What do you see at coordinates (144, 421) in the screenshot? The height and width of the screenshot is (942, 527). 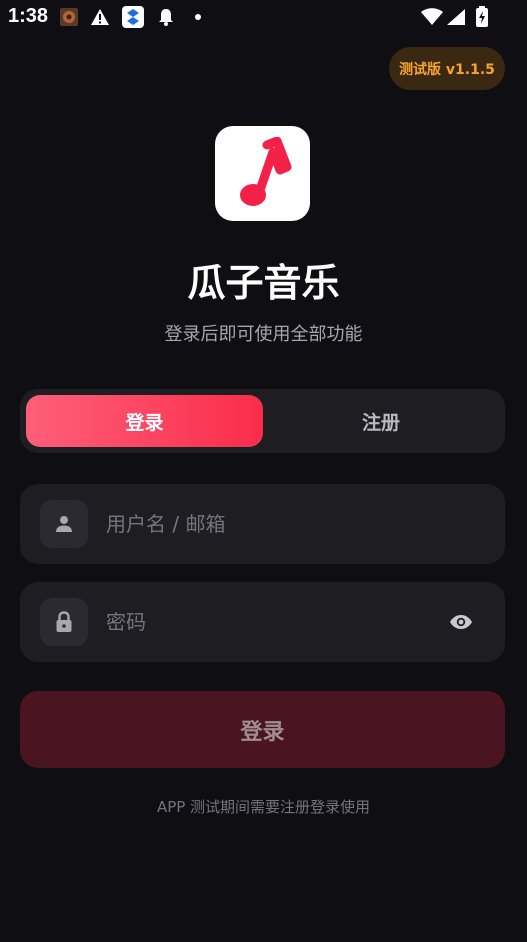 I see `tab-login: 登录` at bounding box center [144, 421].